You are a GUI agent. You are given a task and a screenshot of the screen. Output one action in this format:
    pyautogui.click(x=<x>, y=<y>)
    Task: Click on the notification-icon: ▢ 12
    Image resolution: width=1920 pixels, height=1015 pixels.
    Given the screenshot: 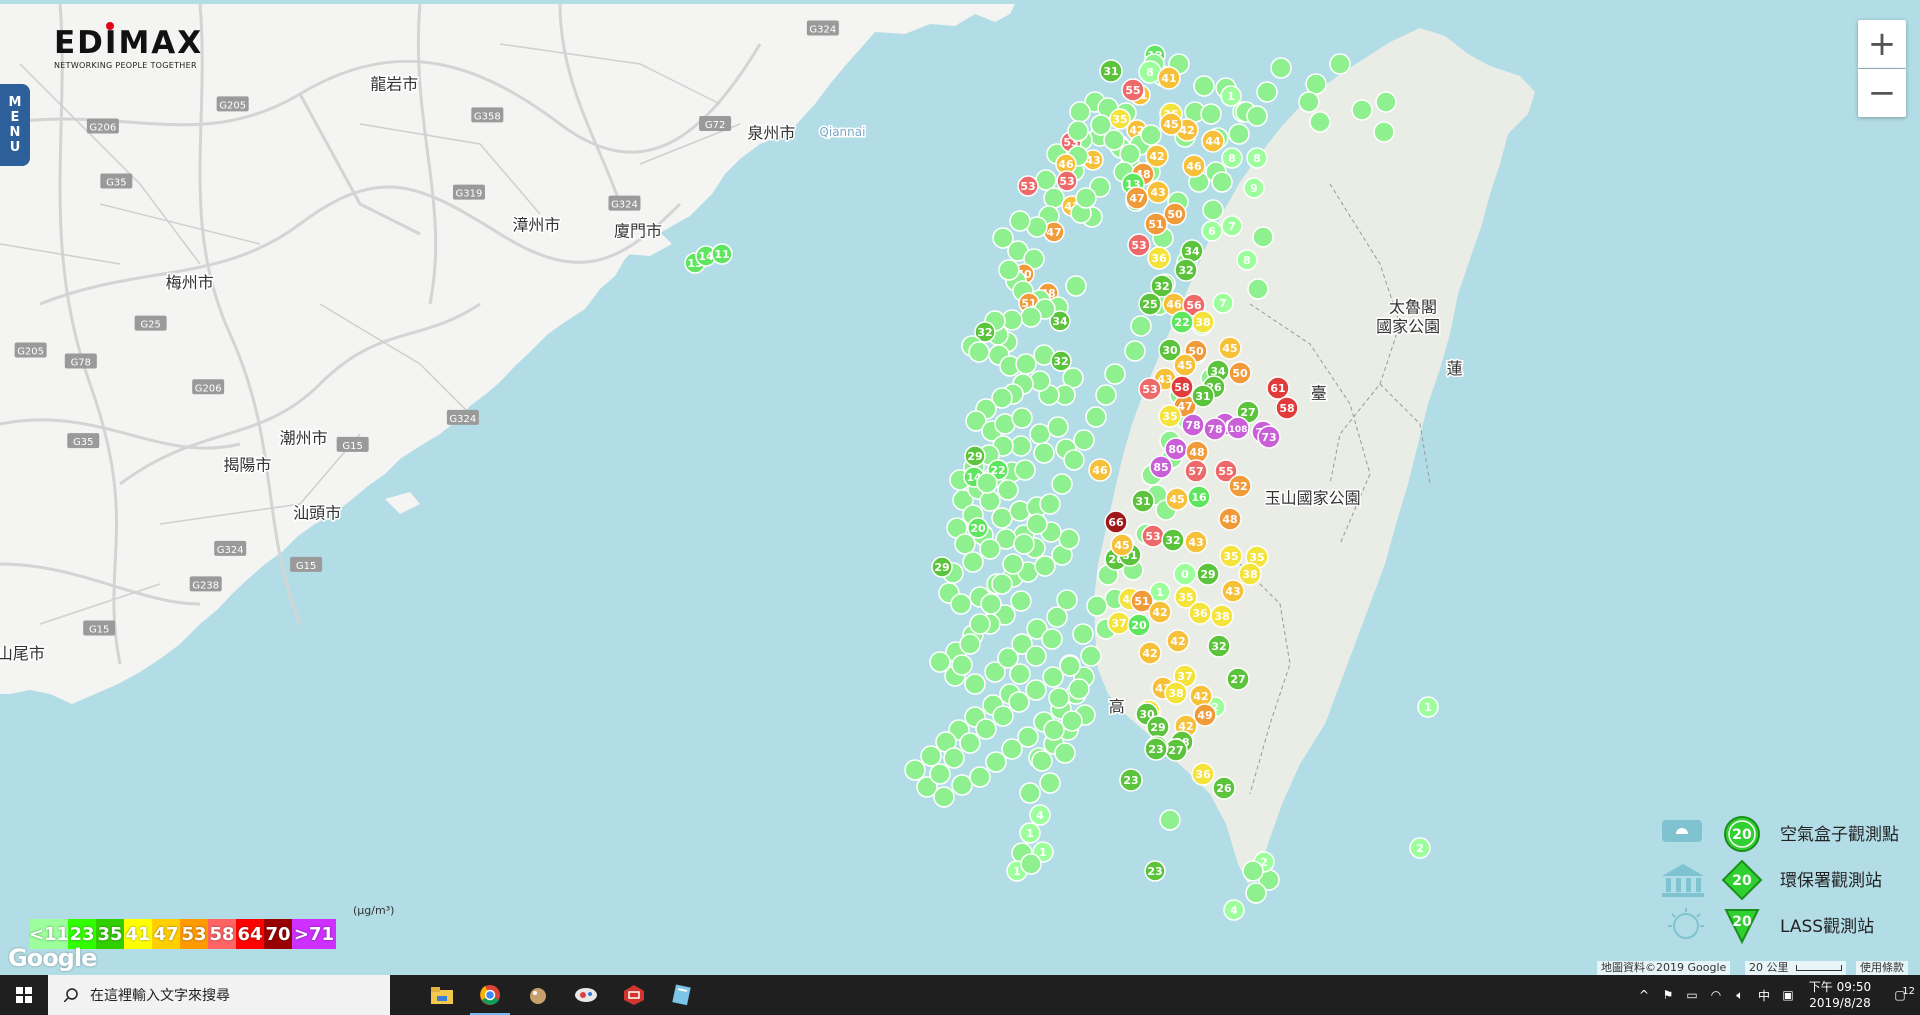 What is the action you would take?
    pyautogui.click(x=1900, y=994)
    